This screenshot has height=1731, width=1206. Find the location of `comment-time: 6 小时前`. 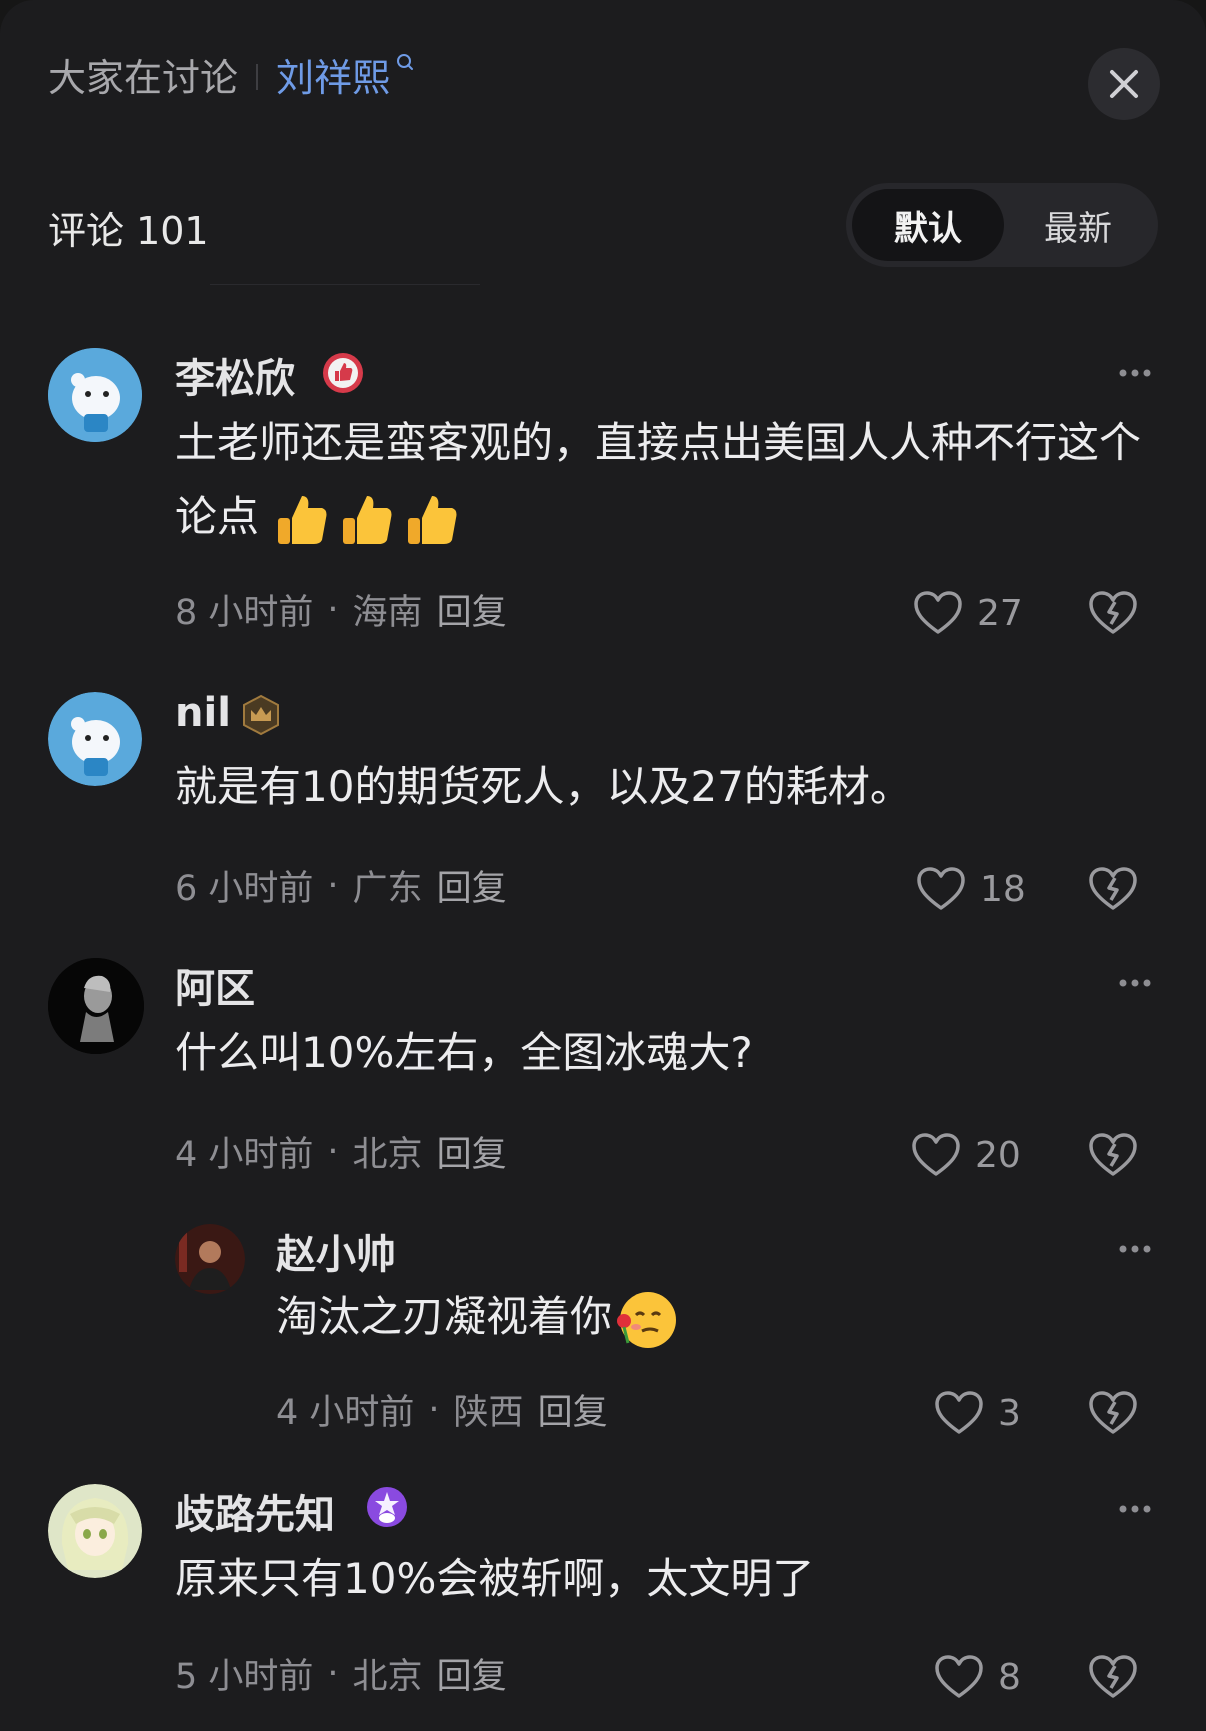

comment-time: 6 小时前 is located at coordinates (244, 889).